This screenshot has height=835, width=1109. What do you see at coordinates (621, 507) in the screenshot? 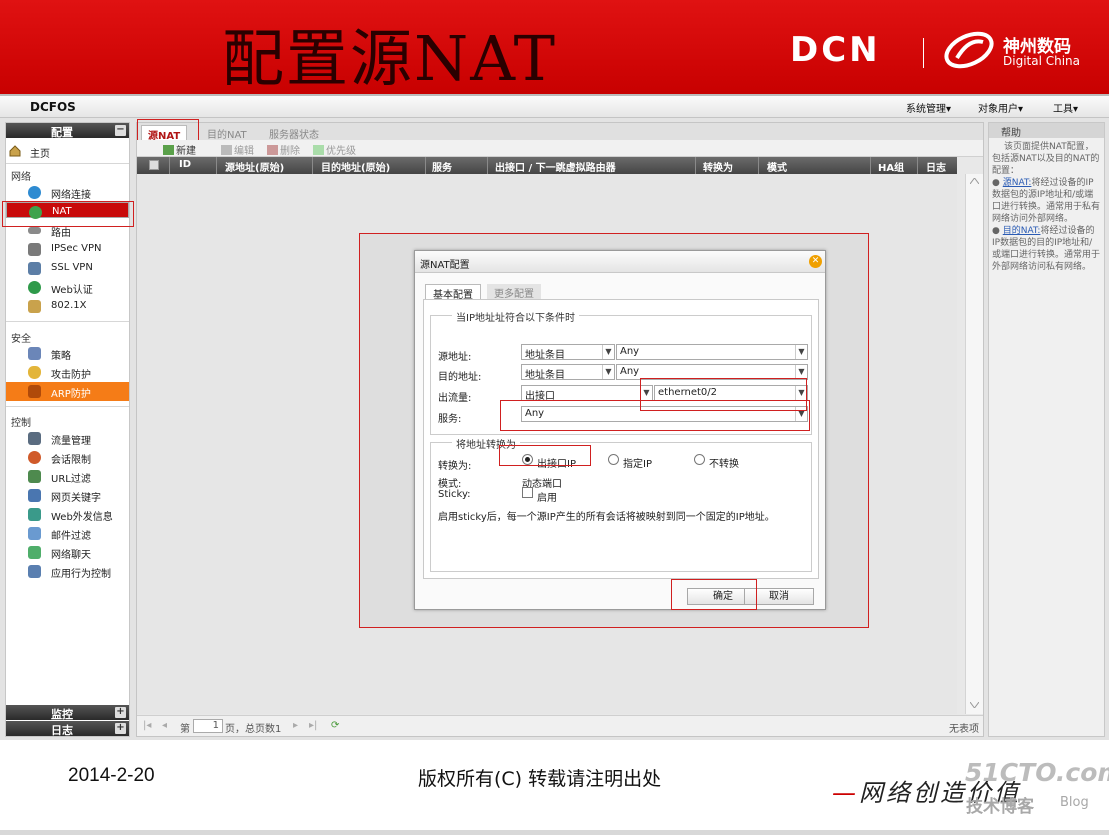
I see `translation-group` at bounding box center [621, 507].